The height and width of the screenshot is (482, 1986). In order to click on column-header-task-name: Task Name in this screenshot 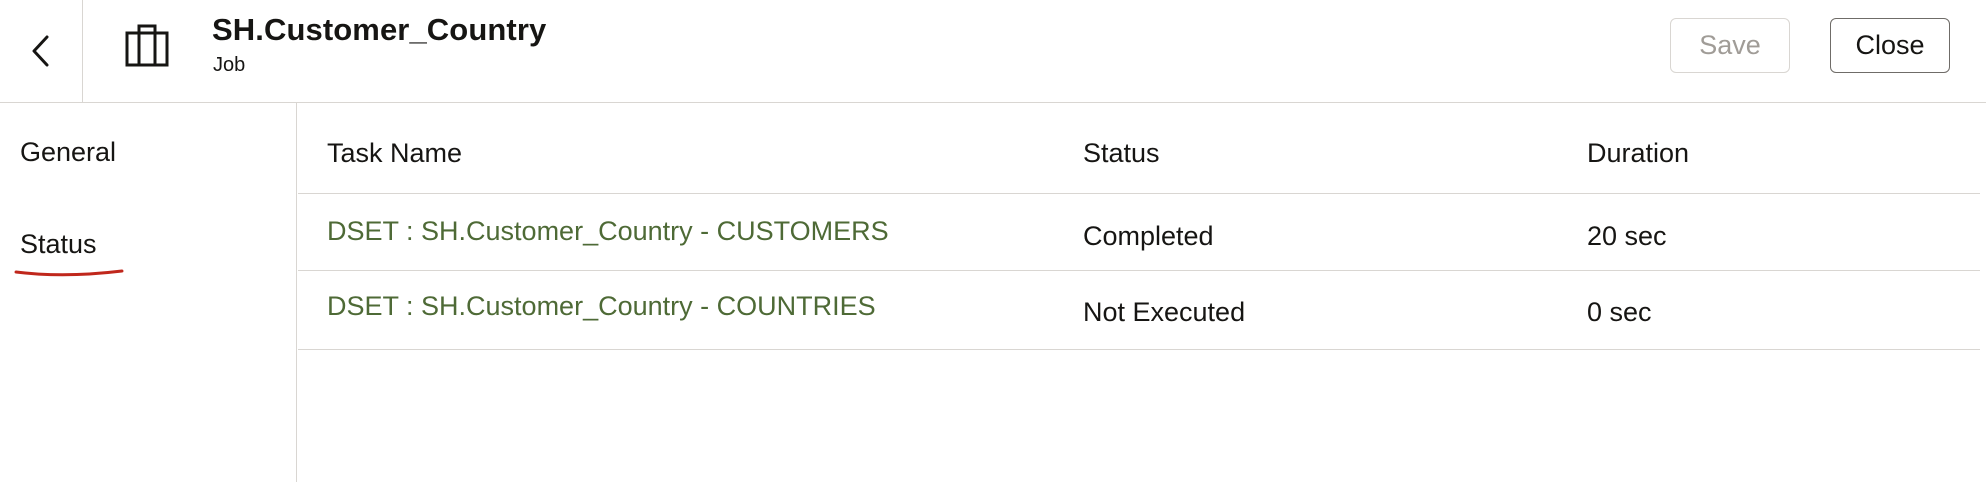, I will do `click(394, 153)`.